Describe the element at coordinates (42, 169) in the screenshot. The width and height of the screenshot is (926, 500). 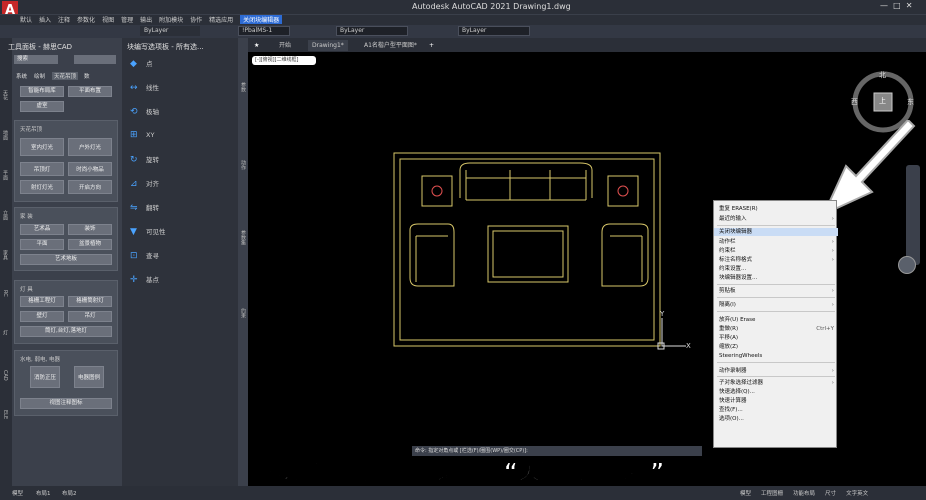
I see `ceiling-lamp-button: 吊顶灯` at that location.